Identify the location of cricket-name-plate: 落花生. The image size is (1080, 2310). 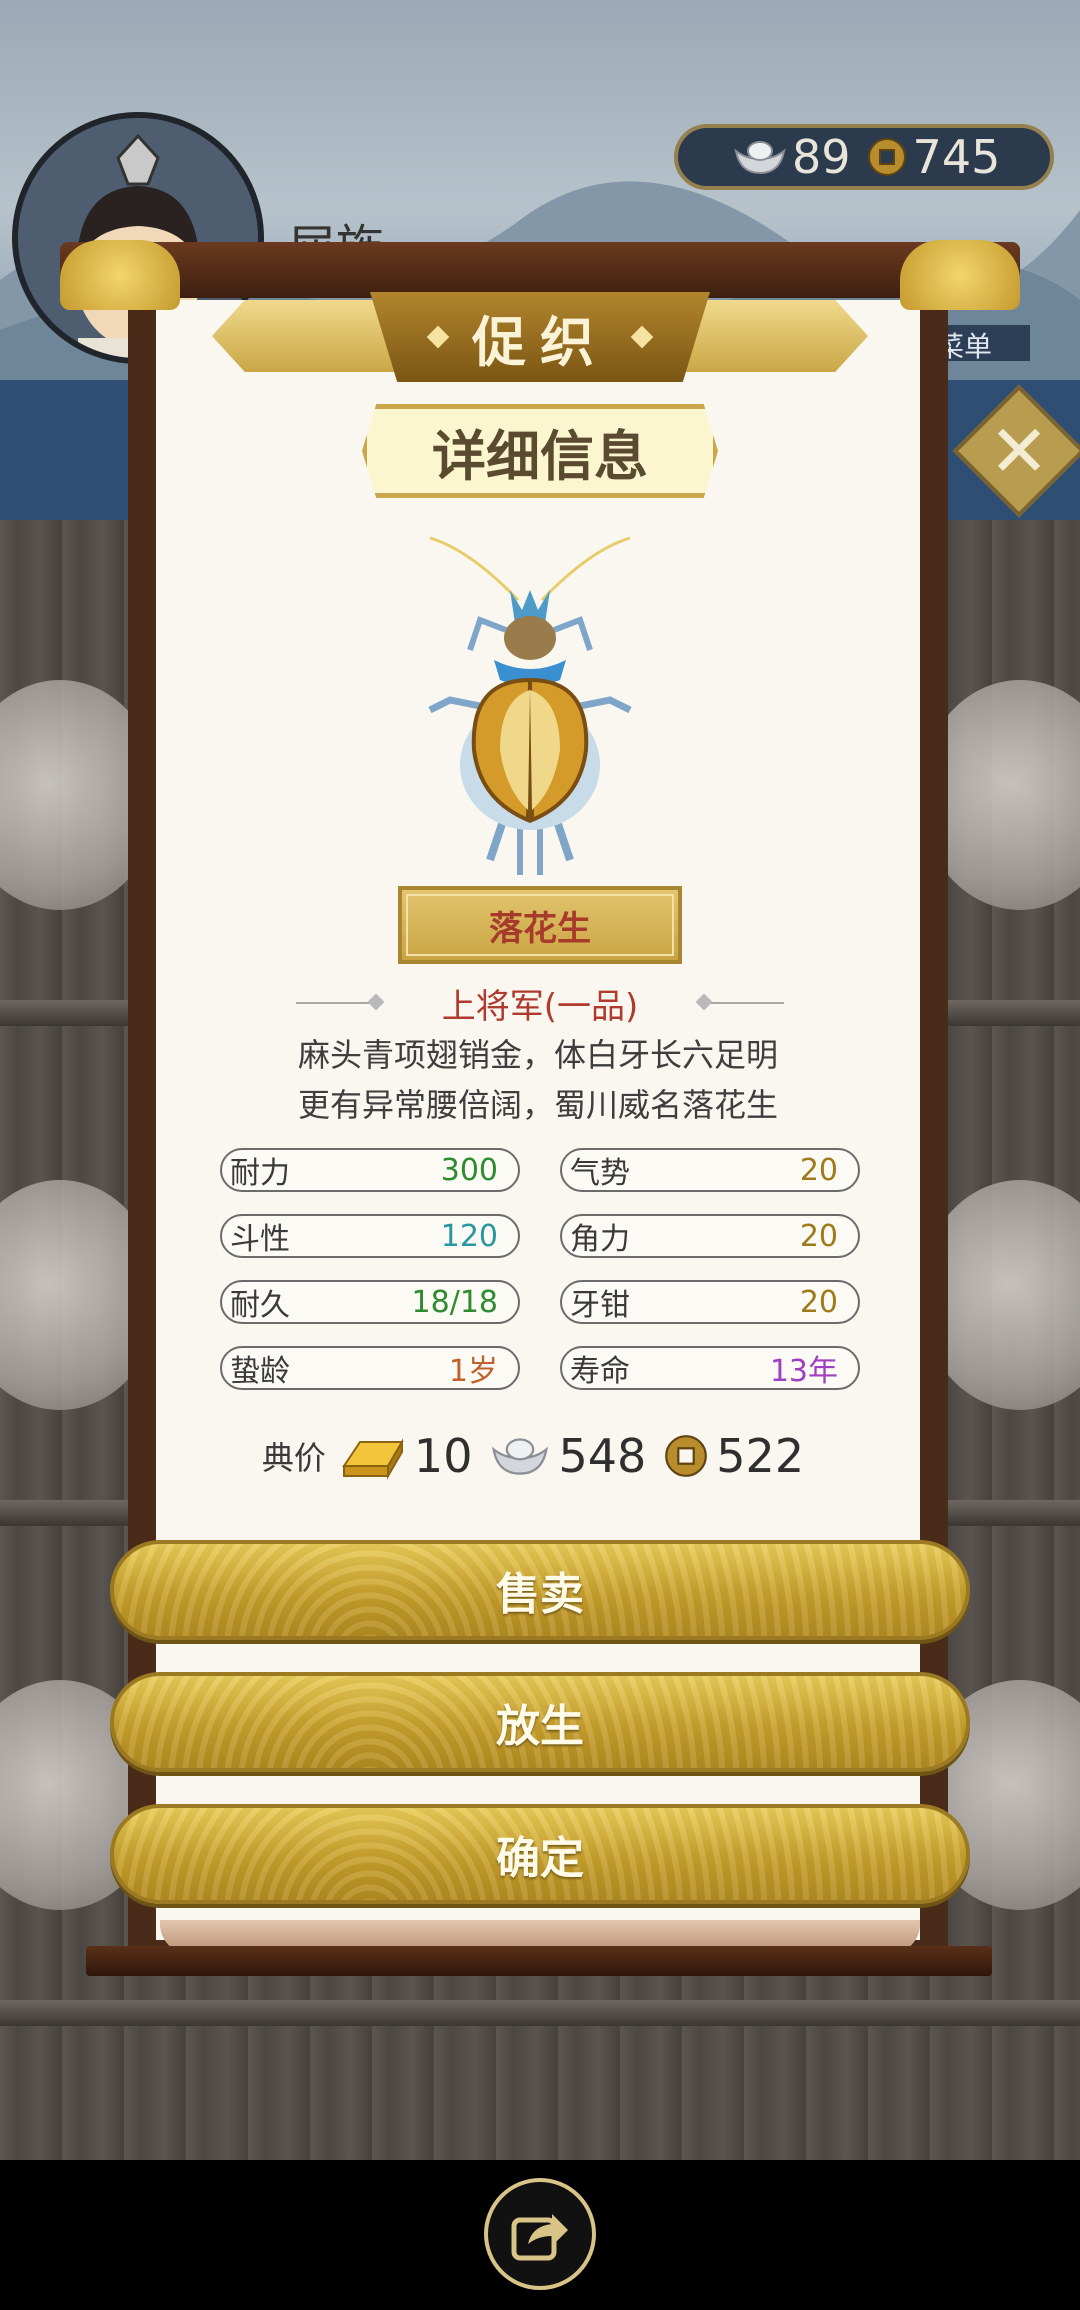
(540, 925).